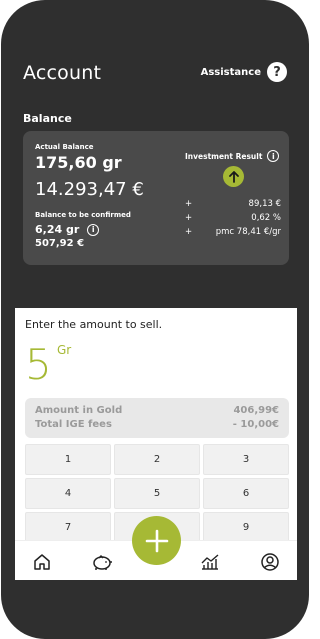 The image size is (320, 639). Describe the element at coordinates (230, 72) in the screenshot. I see `assistance-label: Assistance` at that location.